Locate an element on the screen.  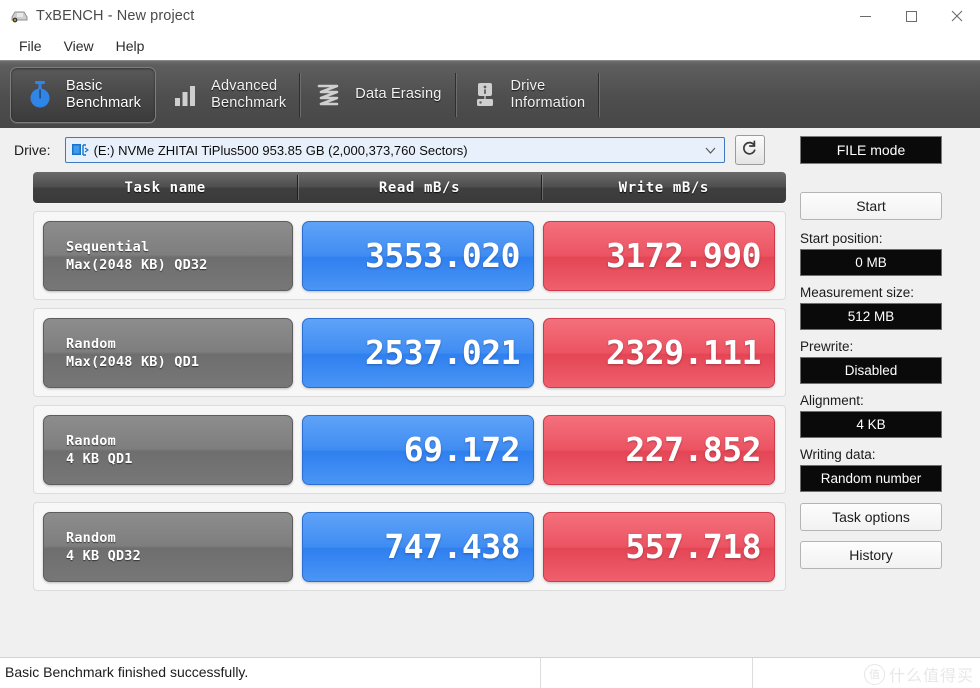
read-value-cell: 69.172 is located at coordinates (418, 449).